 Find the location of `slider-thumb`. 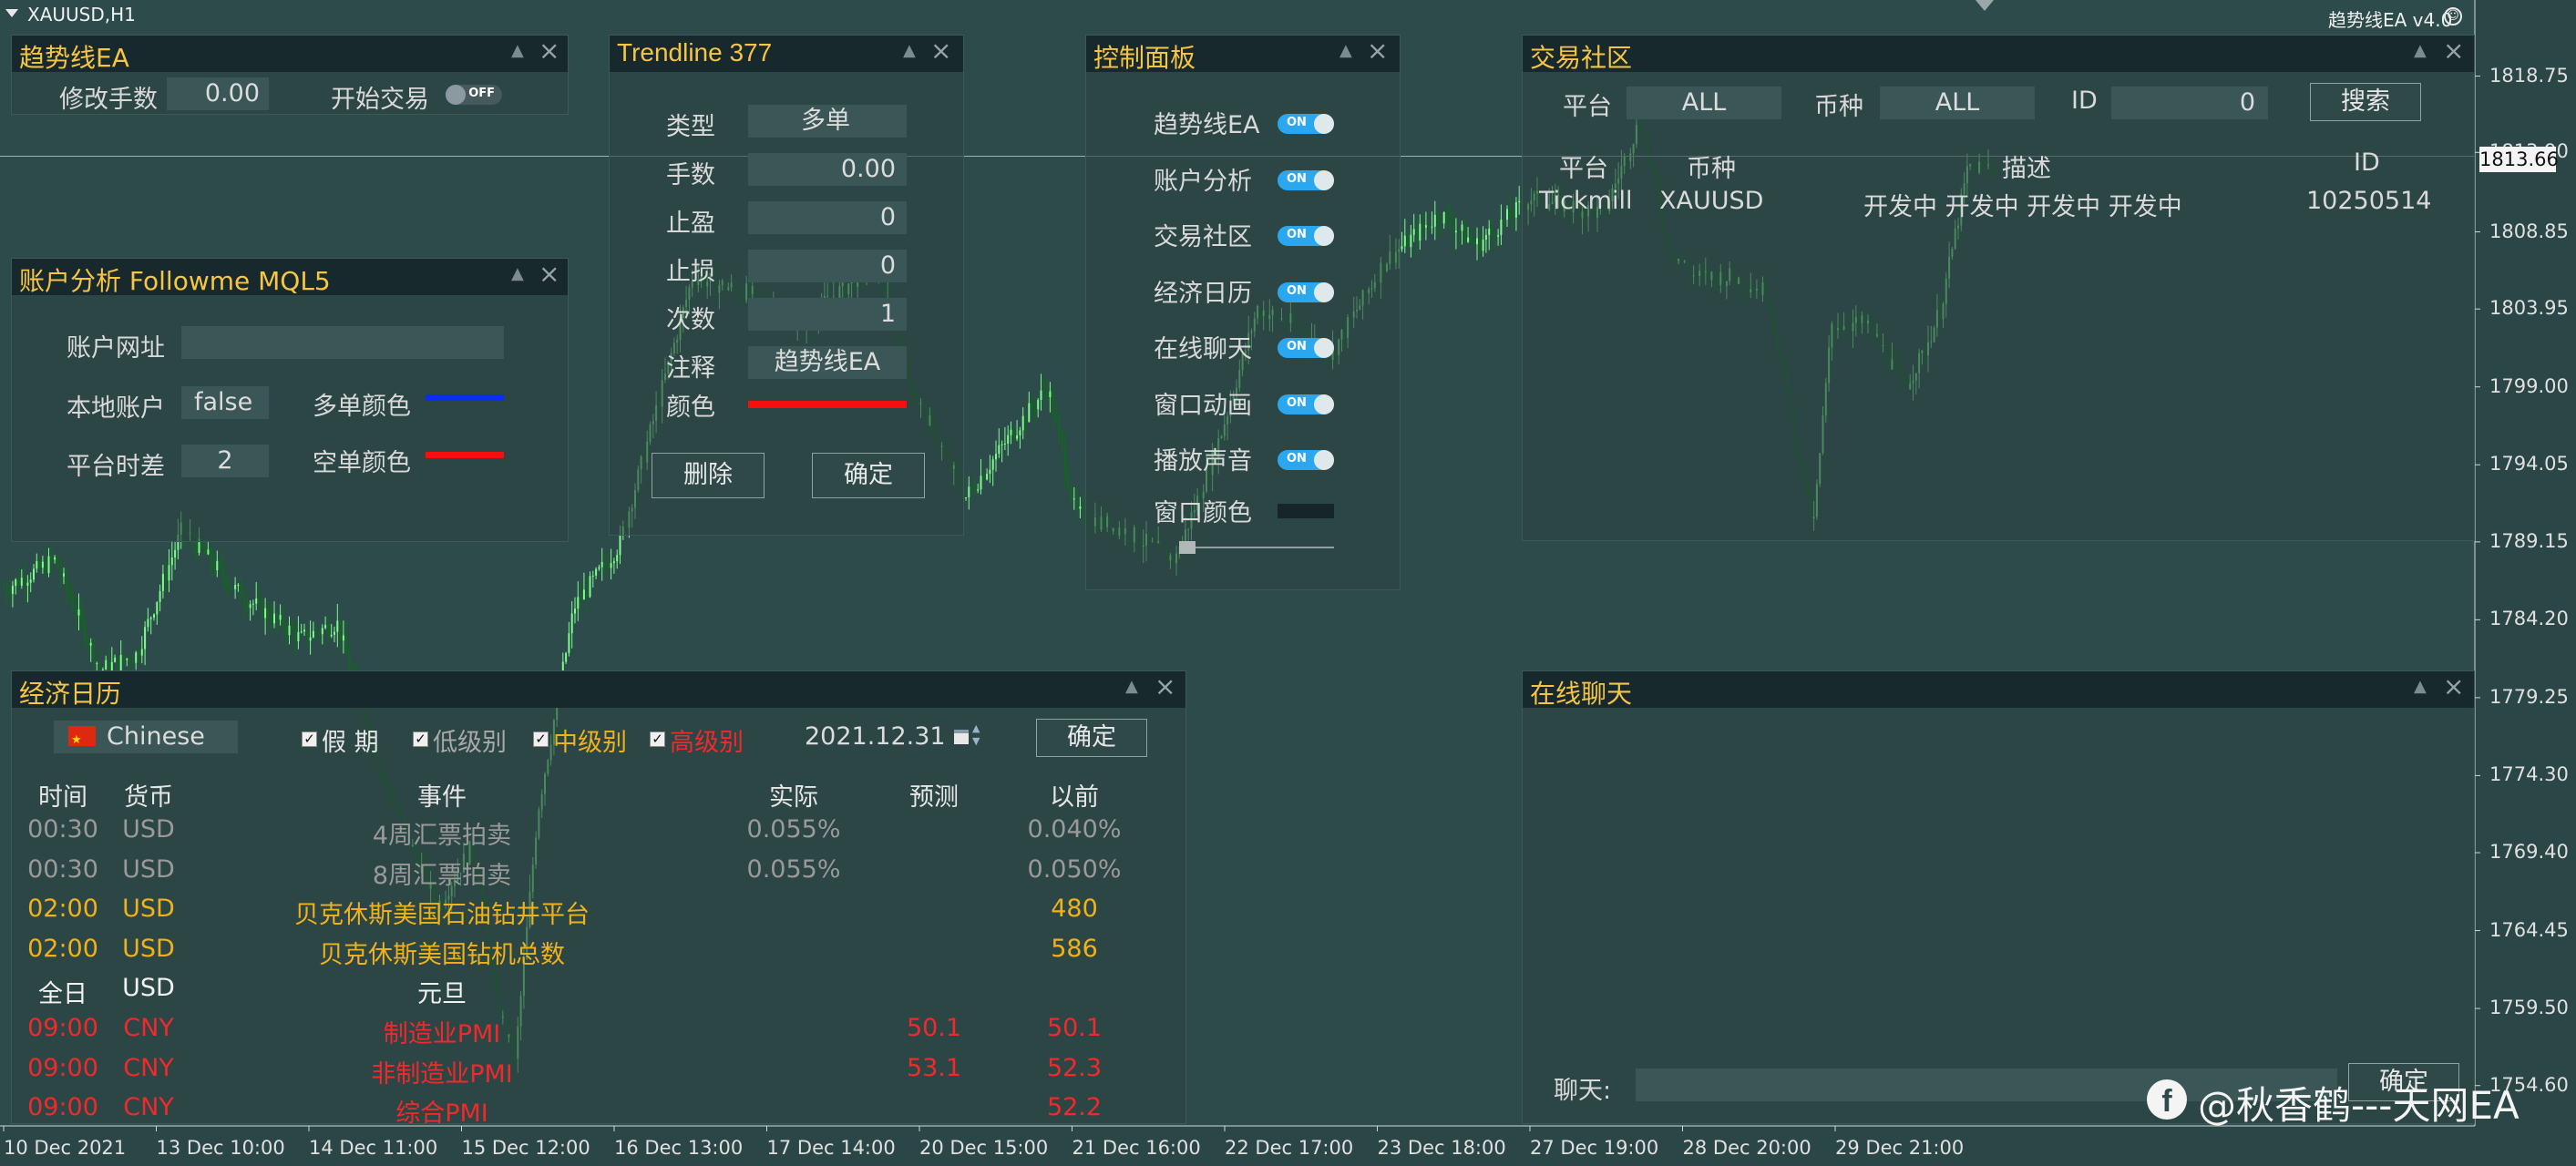

slider-thumb is located at coordinates (1188, 547).